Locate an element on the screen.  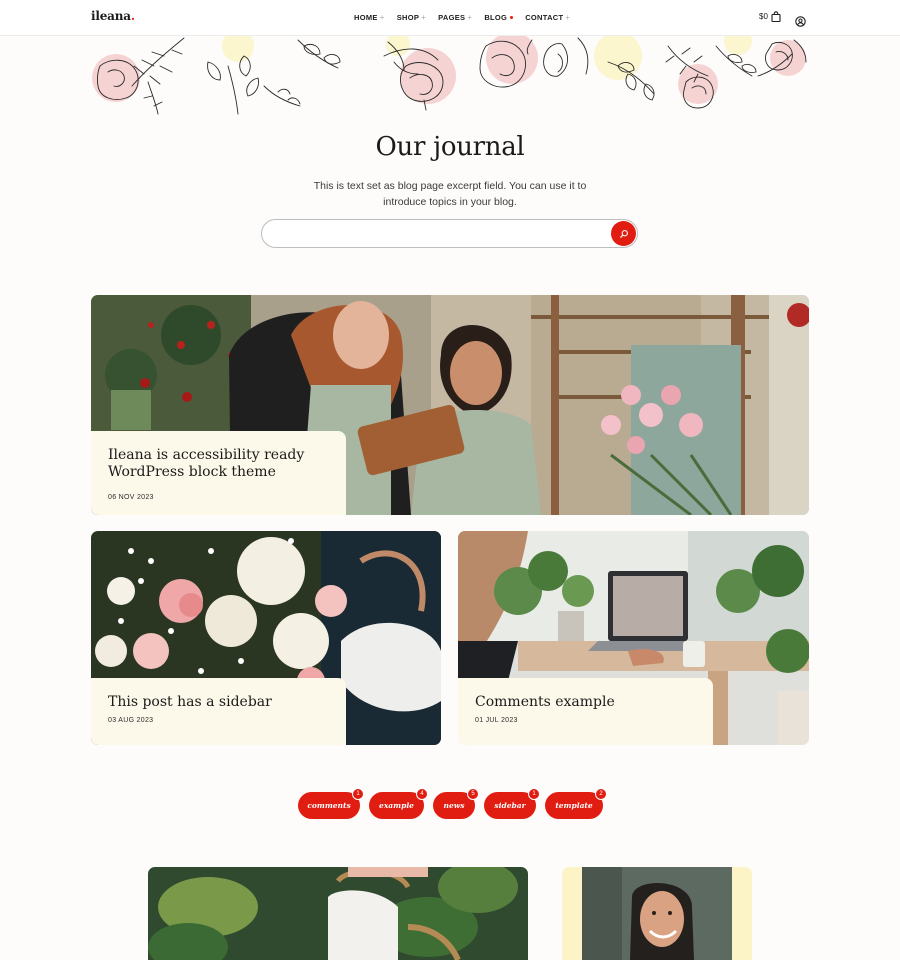
tag-example: example 4 is located at coordinates (398, 803).